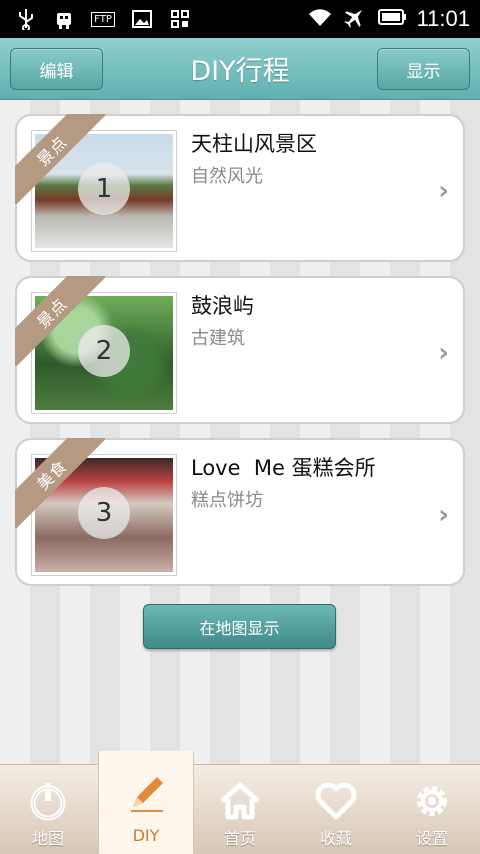  I want to click on place-category: 自然风光, so click(227, 176).